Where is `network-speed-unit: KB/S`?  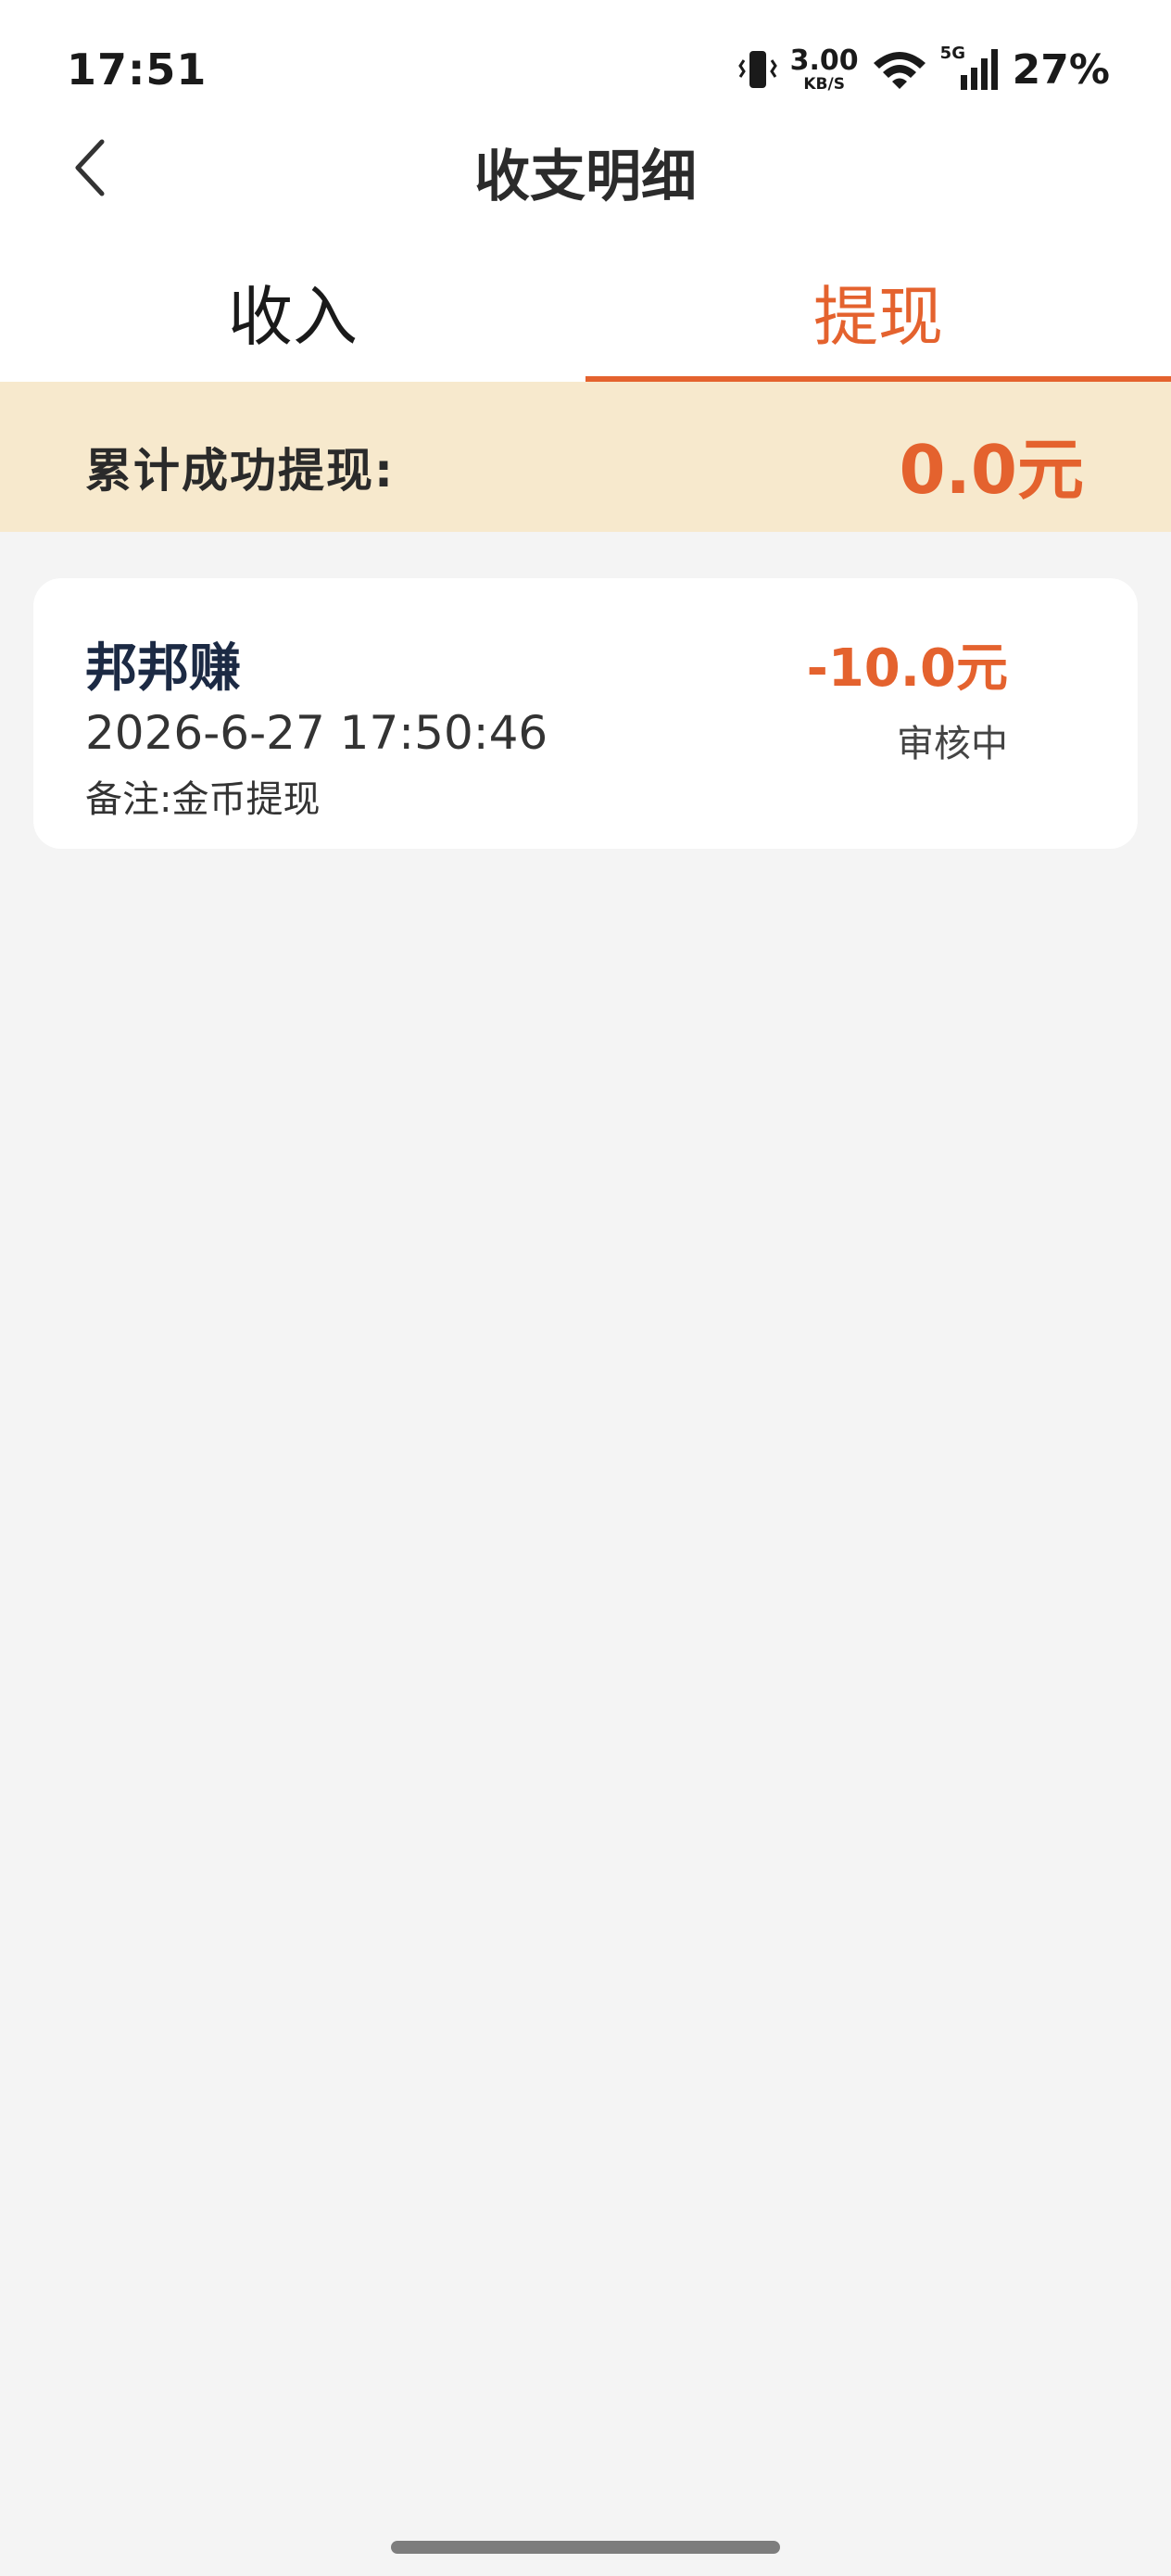 network-speed-unit: KB/S is located at coordinates (824, 84).